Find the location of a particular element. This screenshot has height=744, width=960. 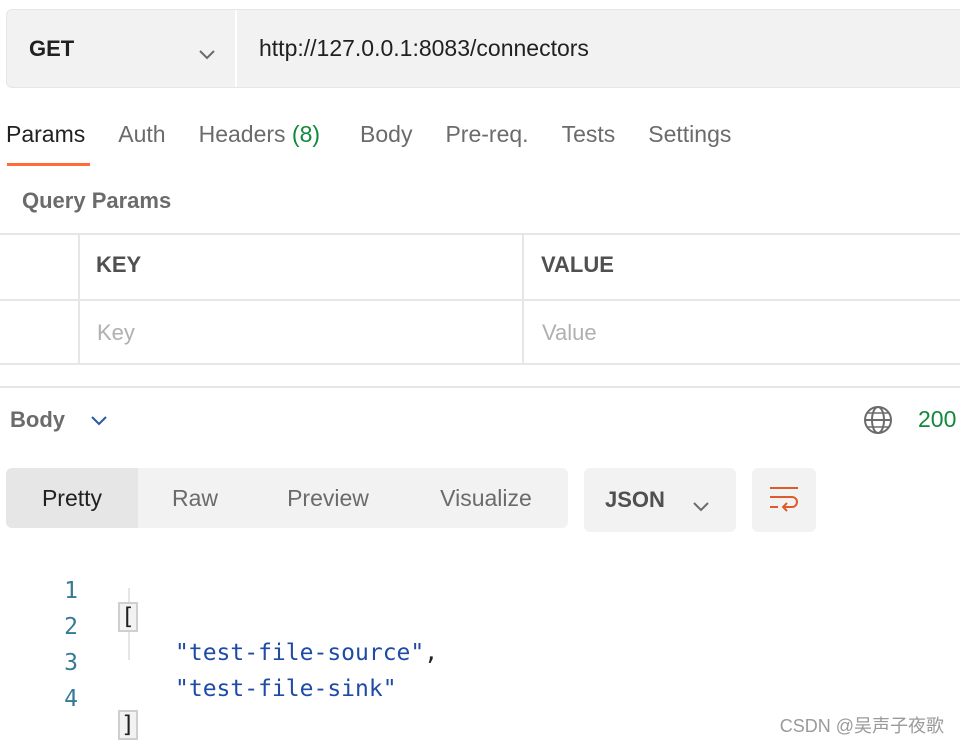

headers-count-badge: (8) is located at coordinates (306, 134).